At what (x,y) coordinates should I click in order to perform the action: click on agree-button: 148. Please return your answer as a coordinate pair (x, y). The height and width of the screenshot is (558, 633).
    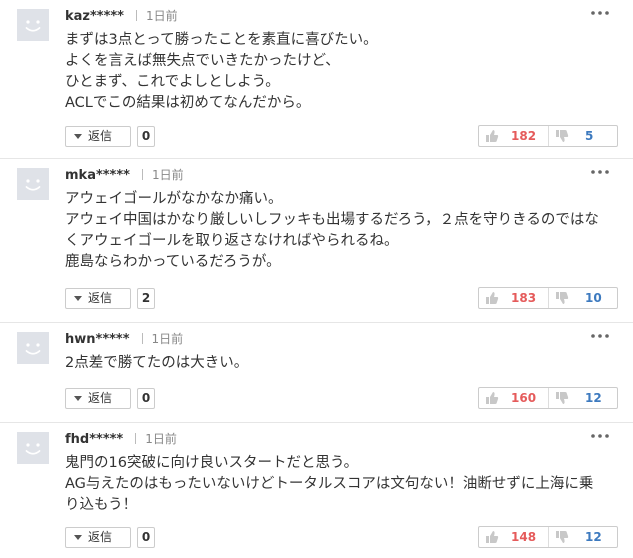
    Looking at the image, I should click on (513, 537).